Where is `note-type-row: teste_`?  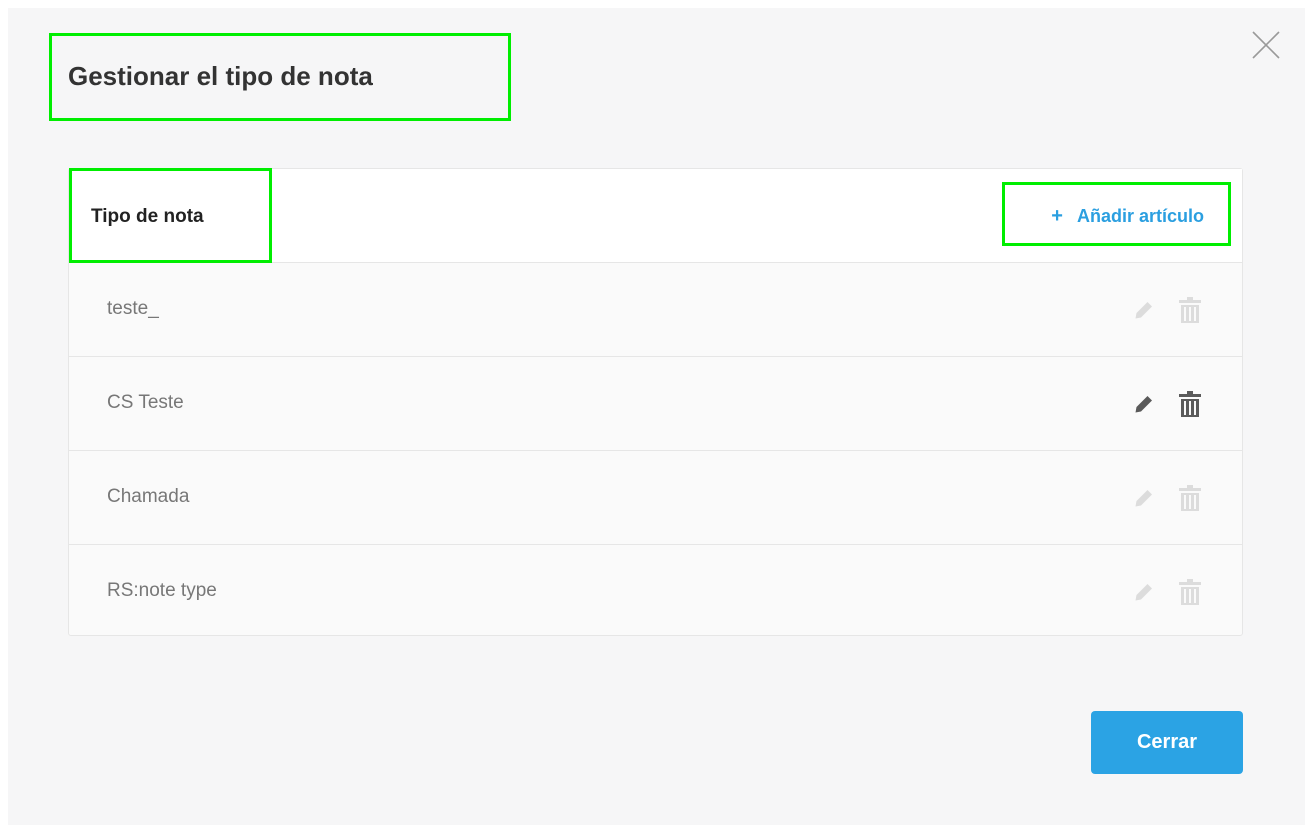
note-type-row: teste_ is located at coordinates (655, 310).